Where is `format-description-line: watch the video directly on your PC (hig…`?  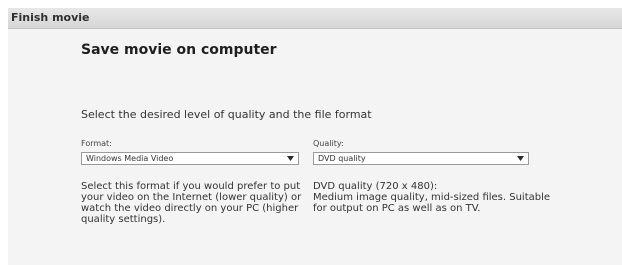
format-description-line: watch the video directly on your PC (hig… is located at coordinates (190, 208).